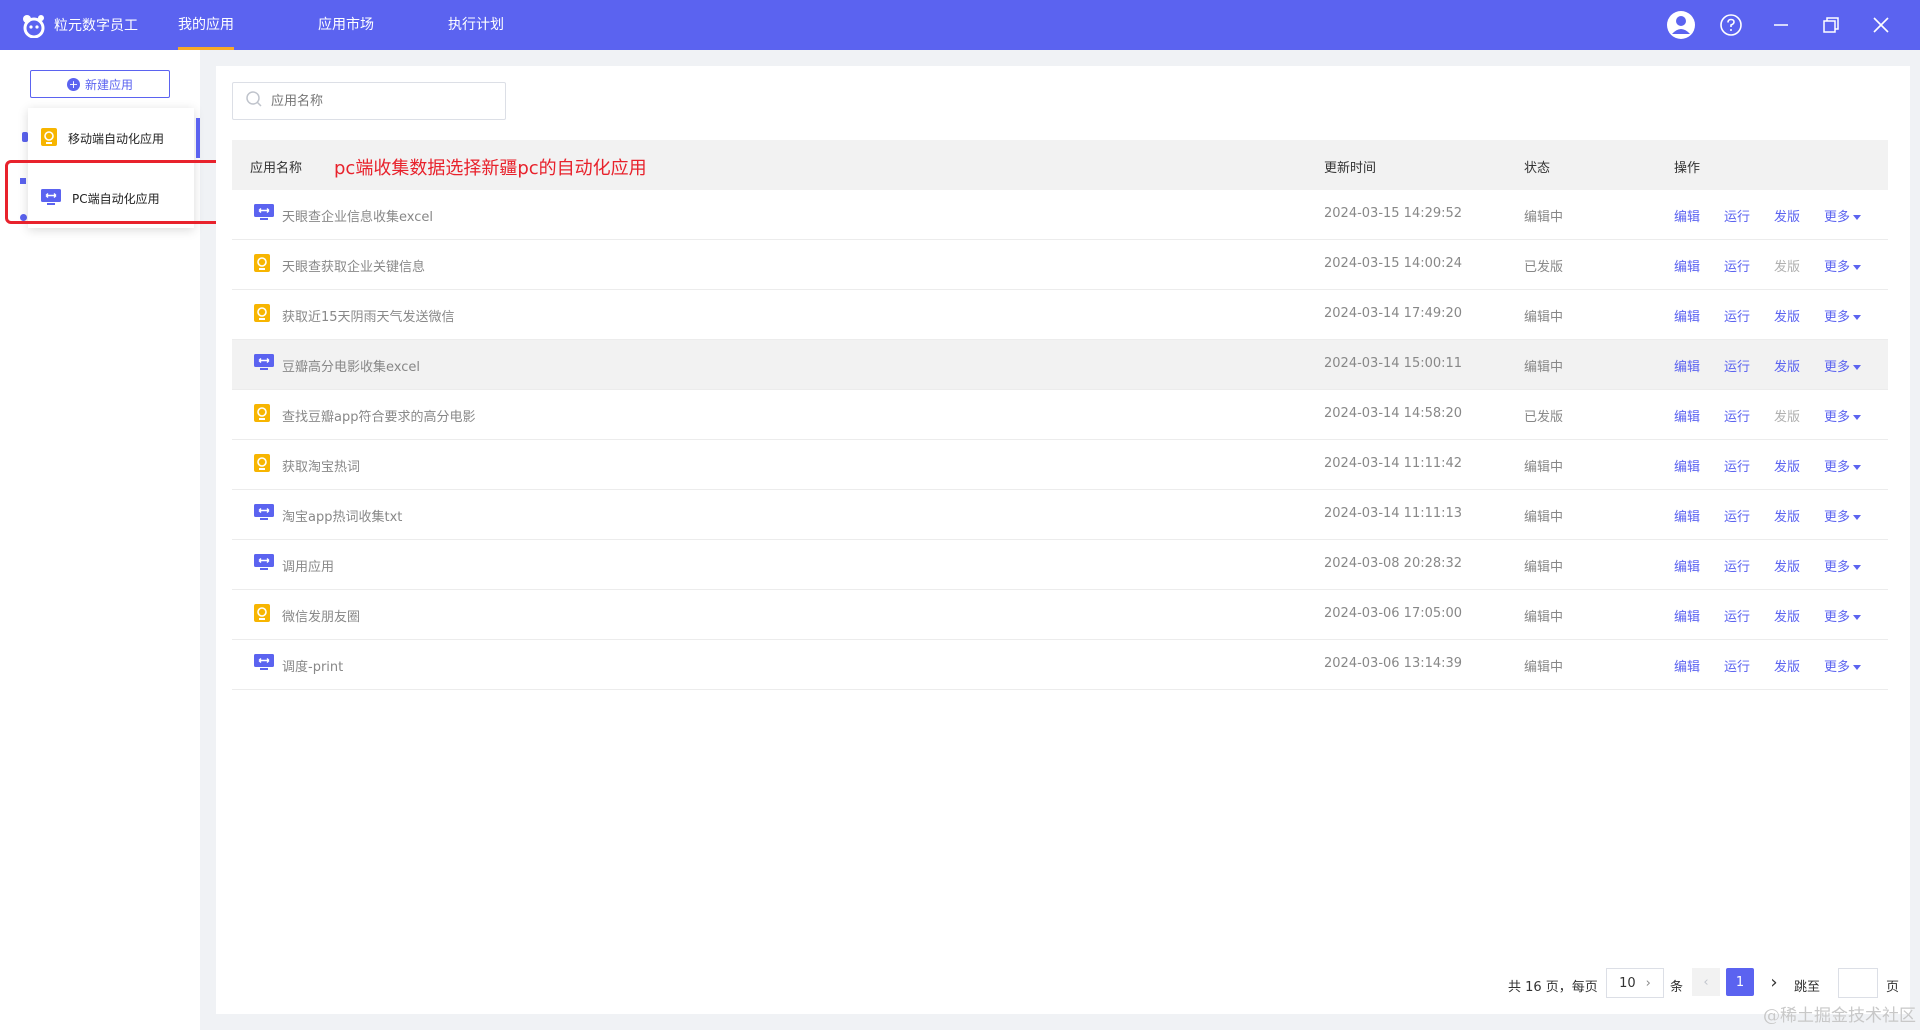 This screenshot has width=1920, height=1030. I want to click on next-page-button: ›, so click(1774, 982).